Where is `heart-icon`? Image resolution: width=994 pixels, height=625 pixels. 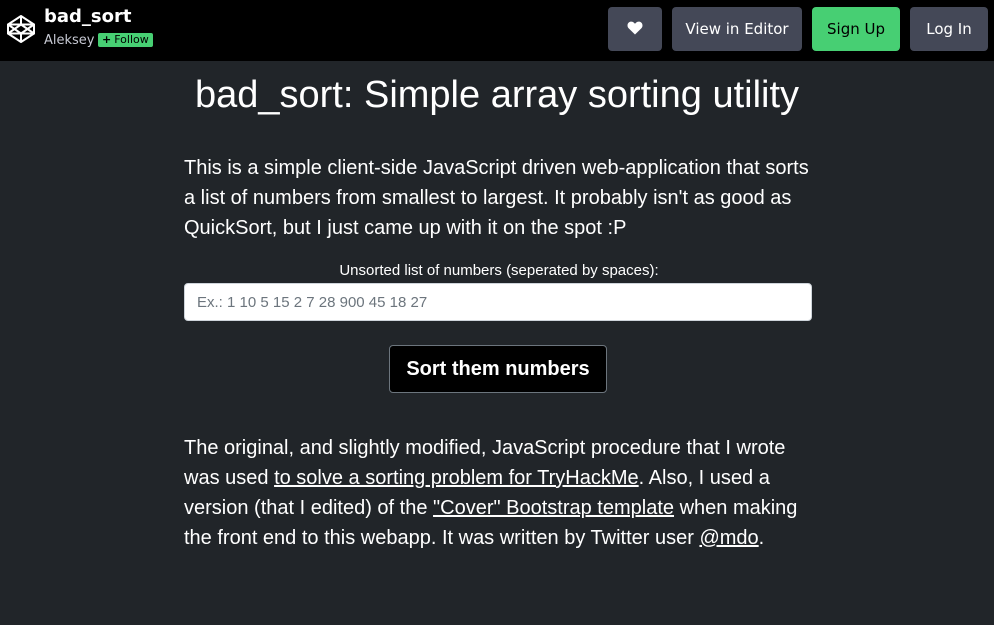
heart-icon is located at coordinates (635, 28).